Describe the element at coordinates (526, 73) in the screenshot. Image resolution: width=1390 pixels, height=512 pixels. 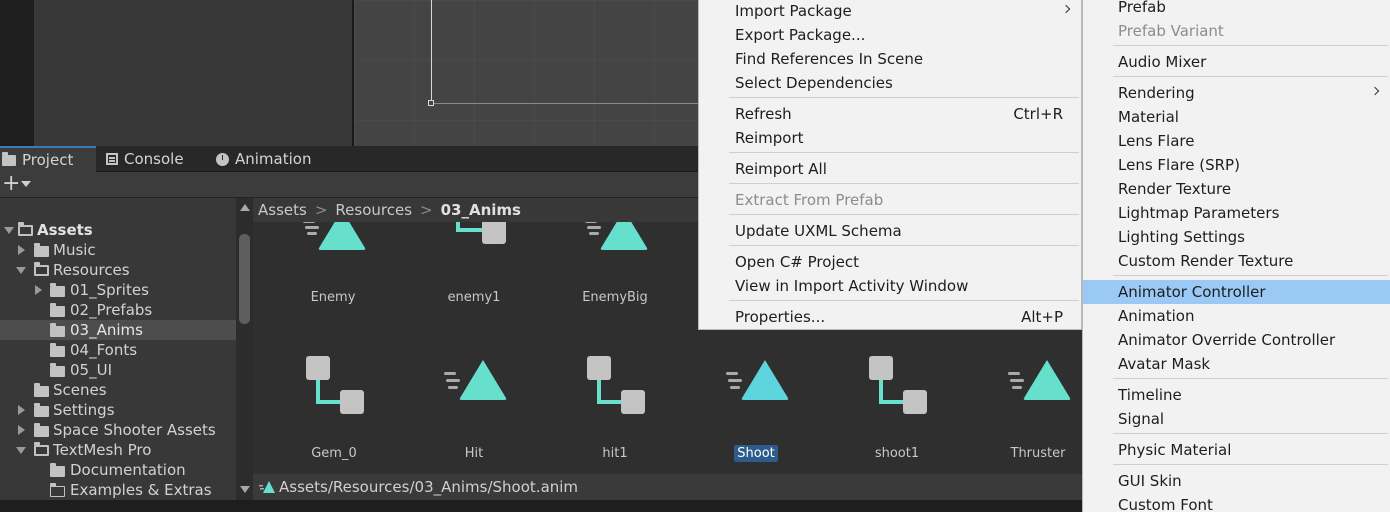
I see `scene-view` at that location.